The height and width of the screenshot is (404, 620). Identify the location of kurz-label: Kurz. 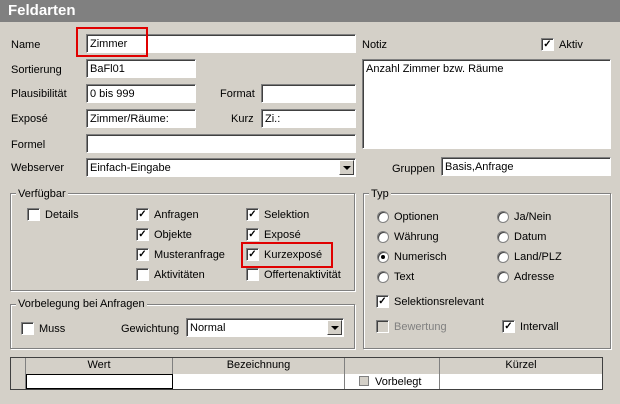
(242, 119).